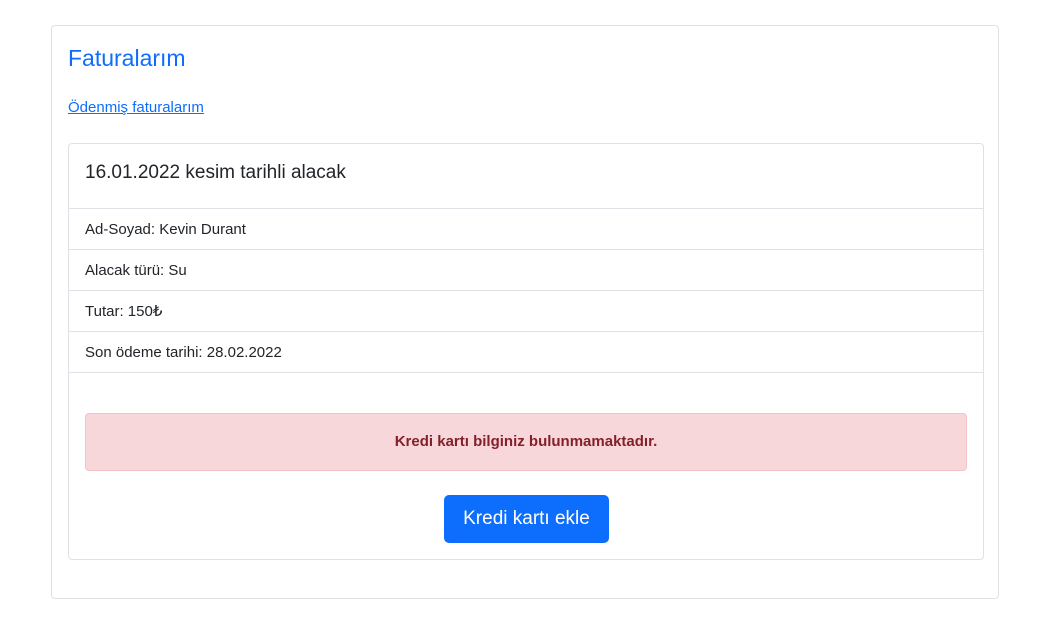 This screenshot has height=629, width=1055. I want to click on detail-item-due-date: Son ödeme tarihi: 28.02.2022, so click(526, 352).